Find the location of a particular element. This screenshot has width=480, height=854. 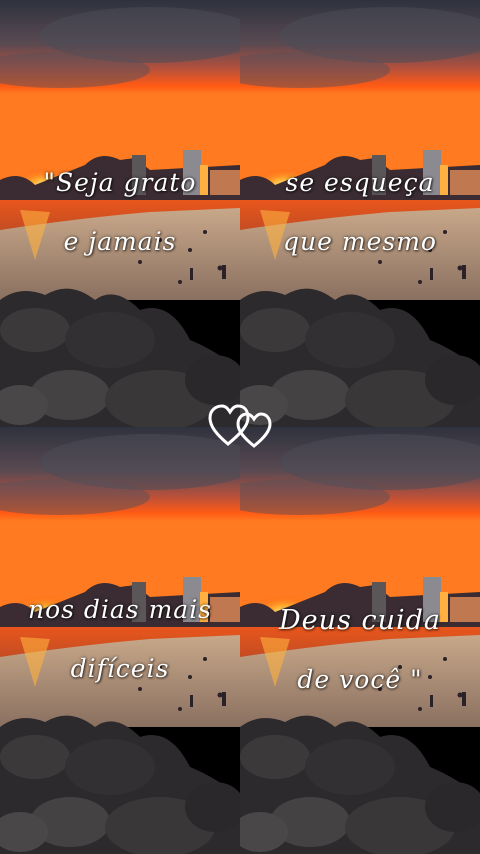

caption-line-2: de você " is located at coordinates (360, 679).